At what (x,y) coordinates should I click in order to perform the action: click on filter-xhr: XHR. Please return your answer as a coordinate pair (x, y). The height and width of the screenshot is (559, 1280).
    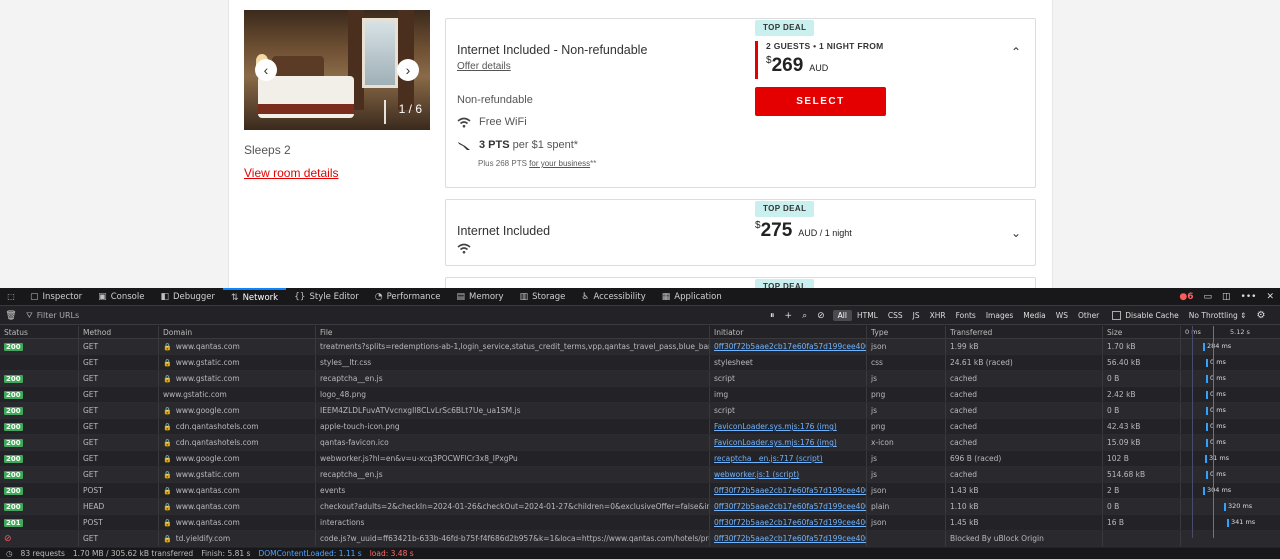
    Looking at the image, I should click on (938, 315).